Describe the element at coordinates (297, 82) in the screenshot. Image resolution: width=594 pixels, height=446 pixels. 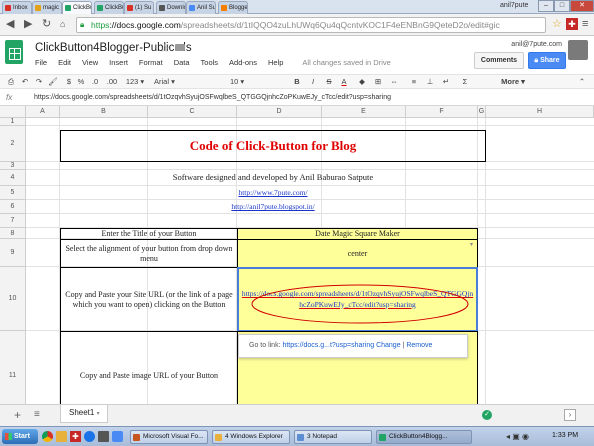
I see `bold-button: B` at that location.